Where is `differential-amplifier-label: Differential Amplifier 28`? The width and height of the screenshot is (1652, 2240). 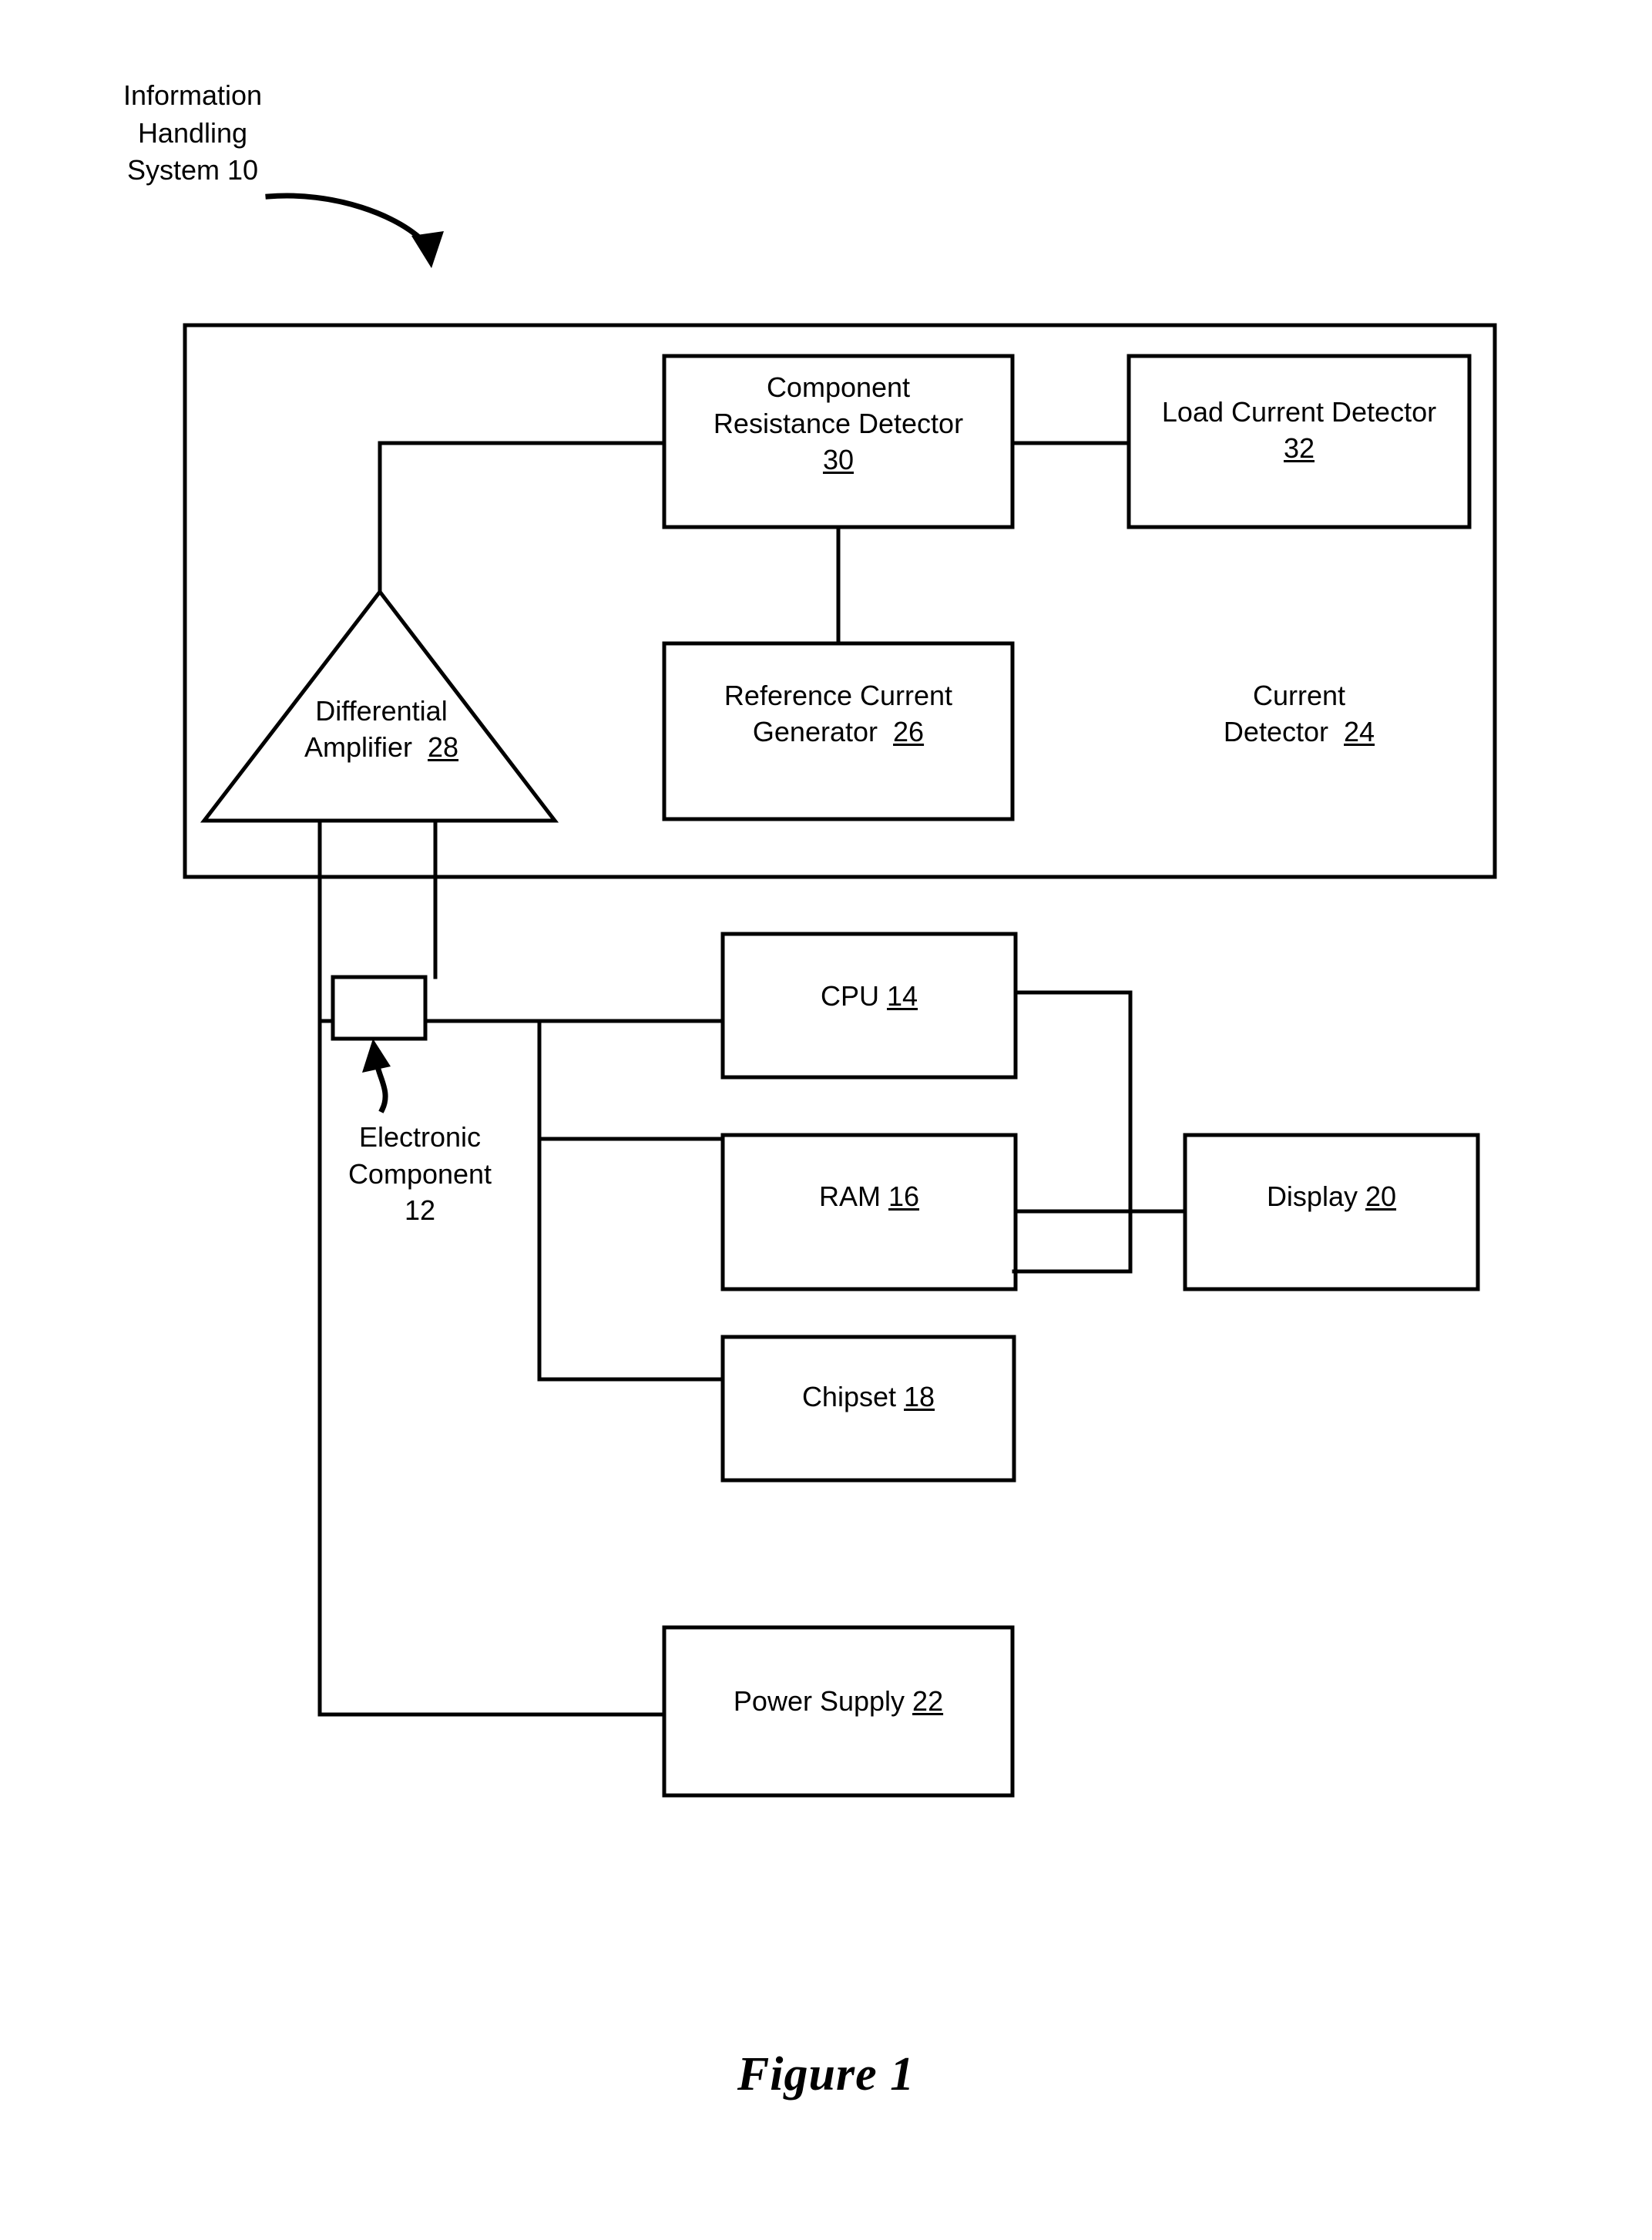 differential-amplifier-label: Differential Amplifier 28 is located at coordinates (381, 730).